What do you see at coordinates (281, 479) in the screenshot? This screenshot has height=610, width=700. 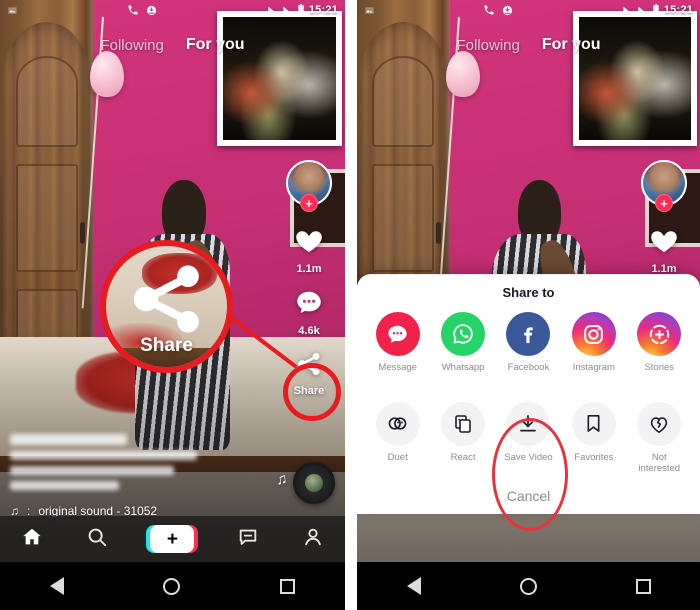 I see `floating-music-note-icon: ♫` at bounding box center [281, 479].